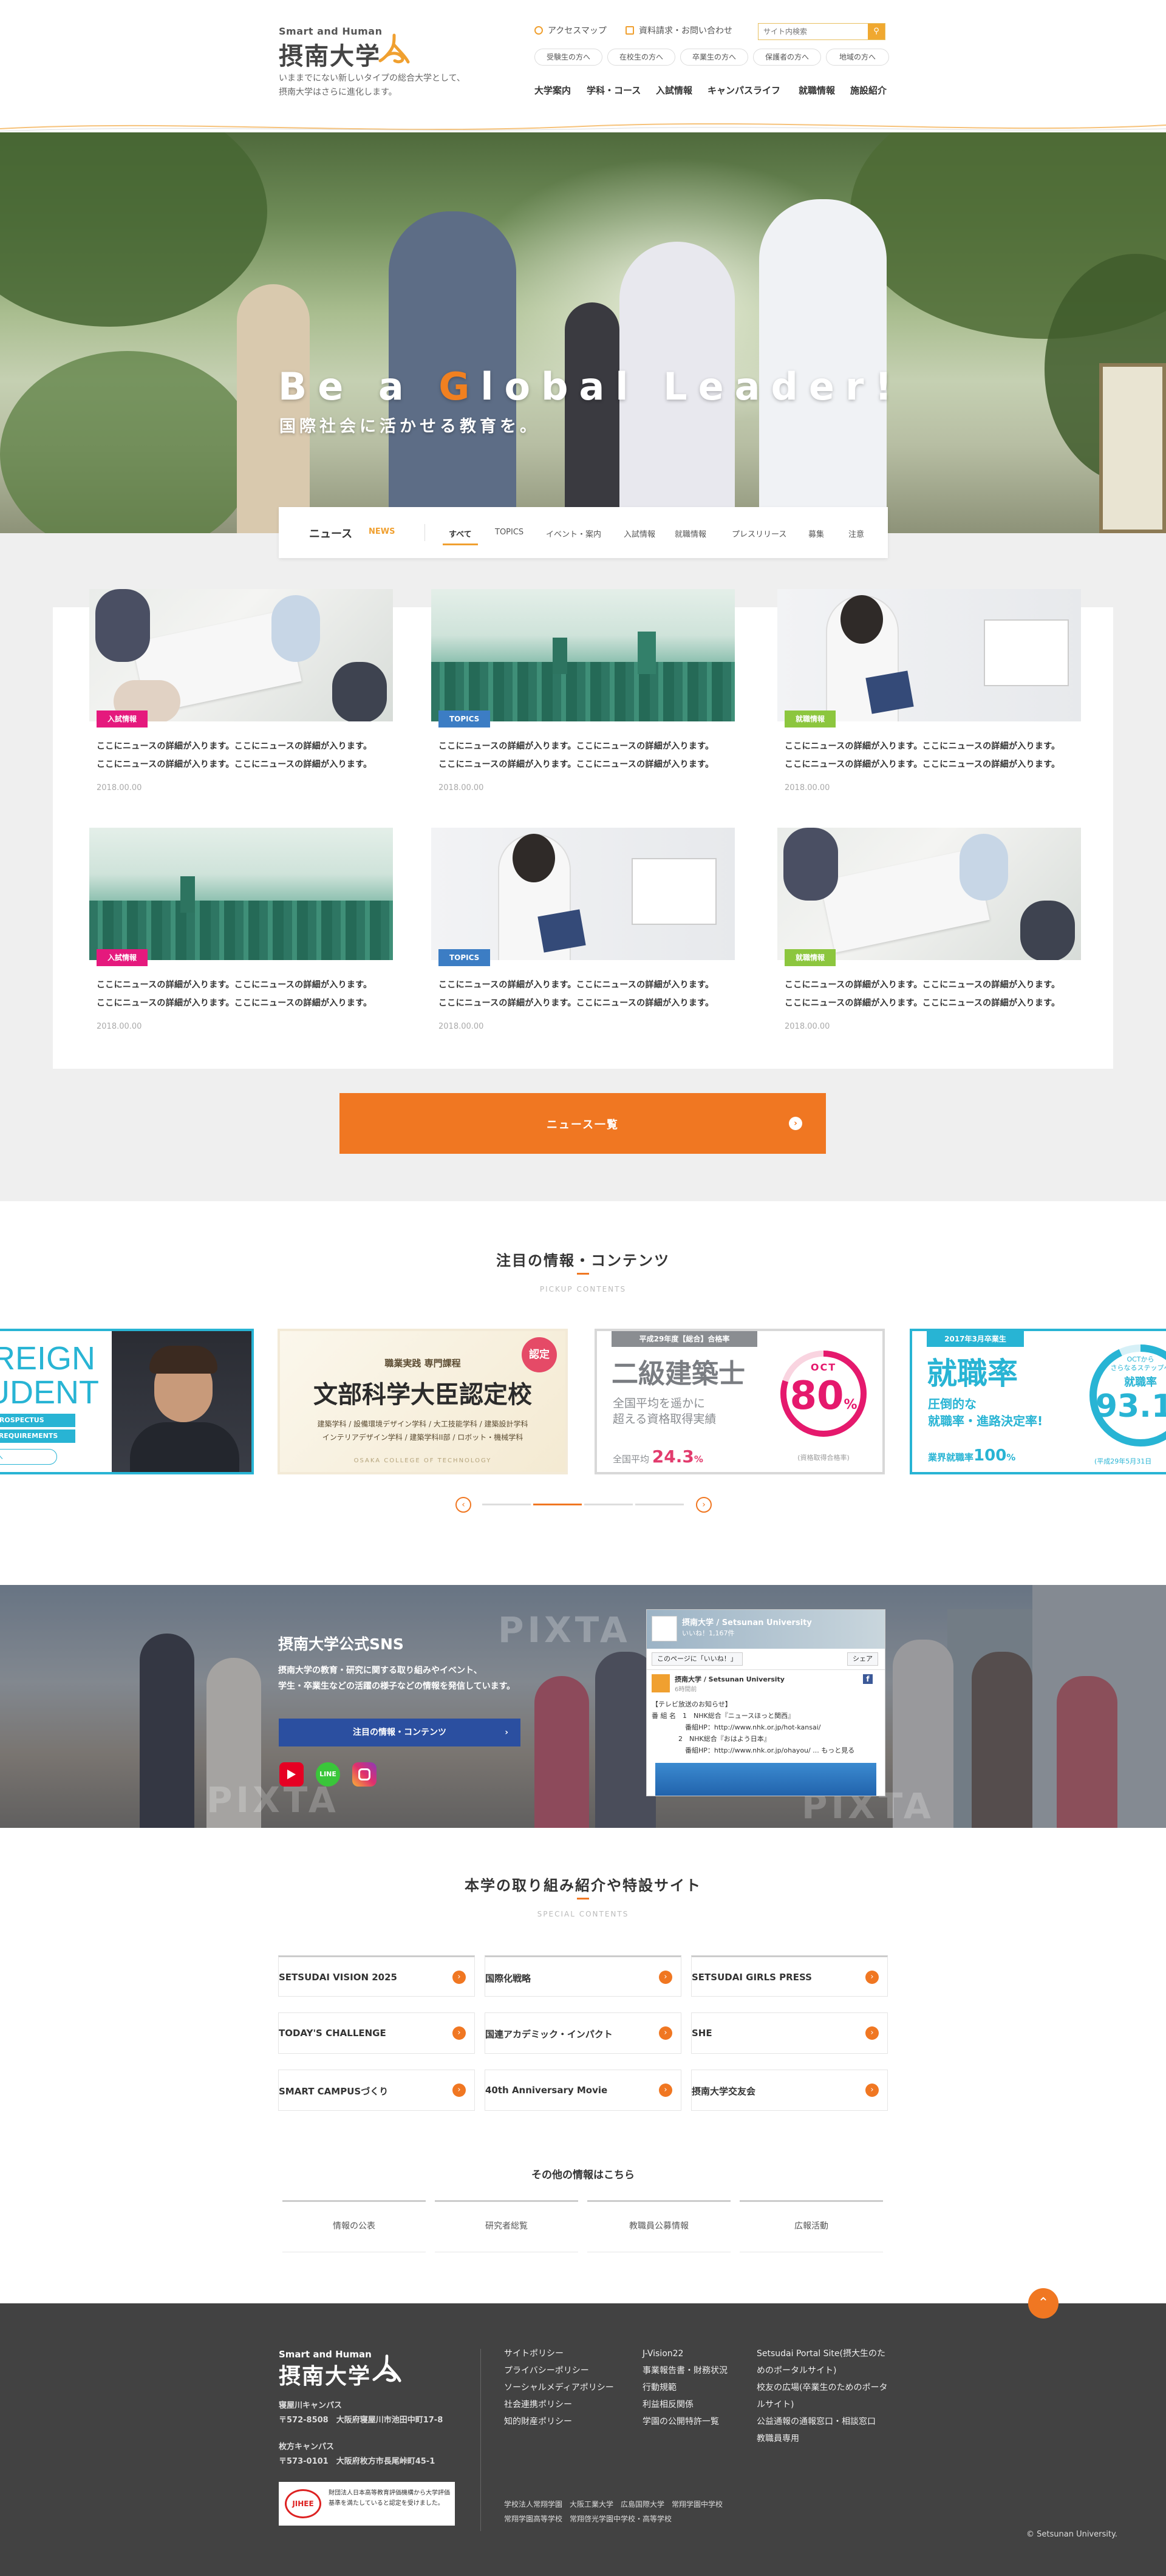  I want to click on instagram-icon, so click(365, 1775).